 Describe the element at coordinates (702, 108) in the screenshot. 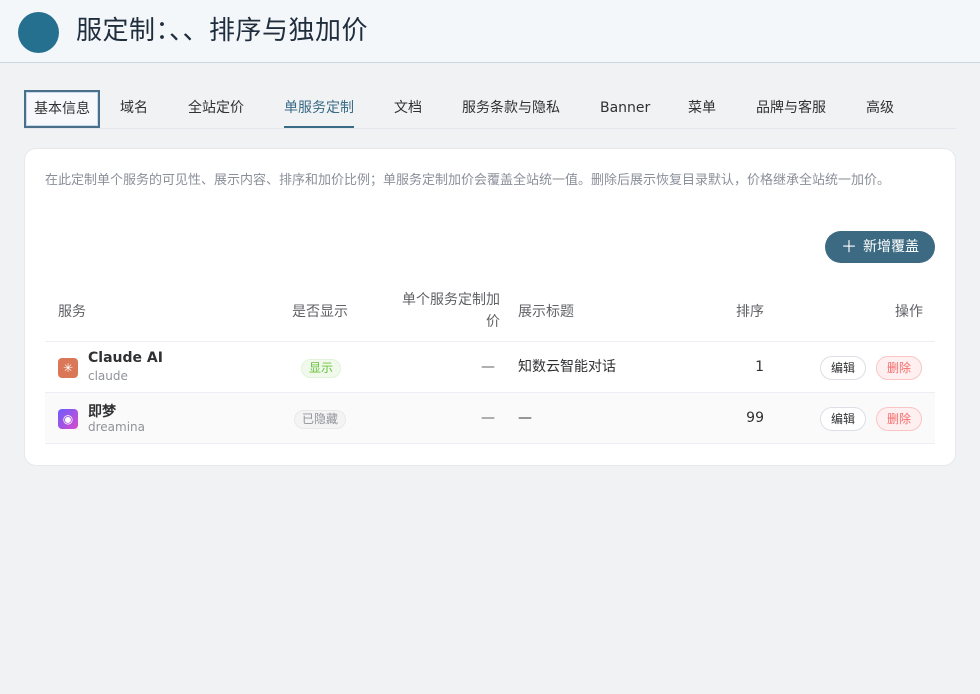

I see `tab-menu: 菜单` at that location.